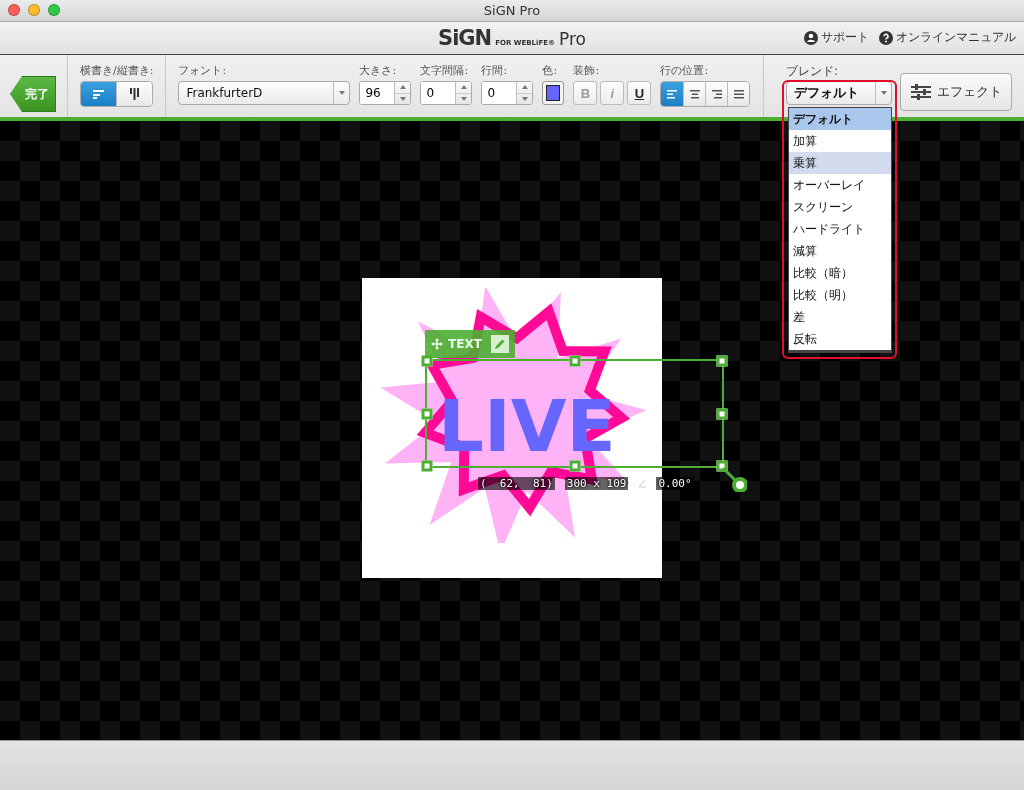 The height and width of the screenshot is (790, 1024). I want to click on align-left-icon, so click(672, 94).